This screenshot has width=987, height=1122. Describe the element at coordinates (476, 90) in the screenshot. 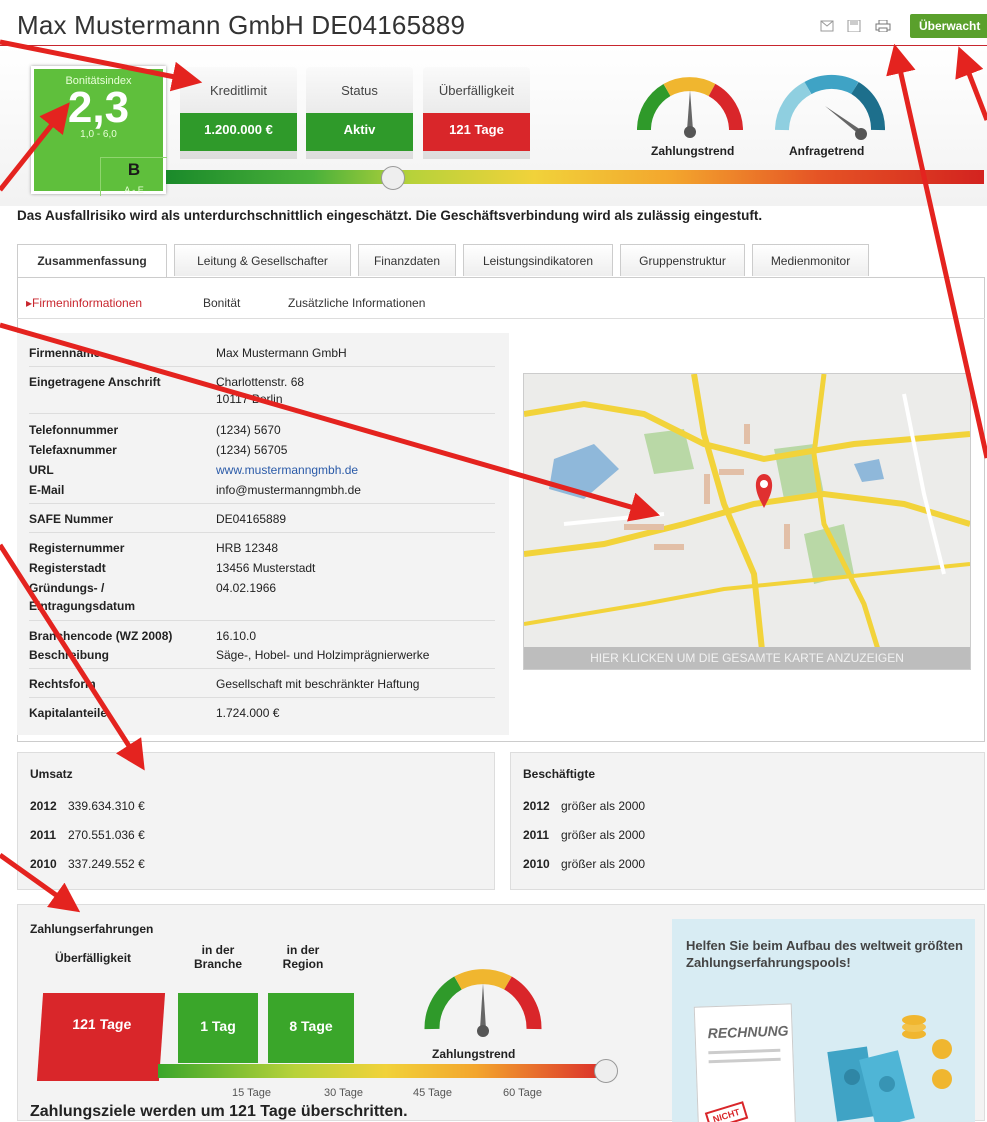

I see `kpi-overdue-label: Überfälligkeit` at that location.